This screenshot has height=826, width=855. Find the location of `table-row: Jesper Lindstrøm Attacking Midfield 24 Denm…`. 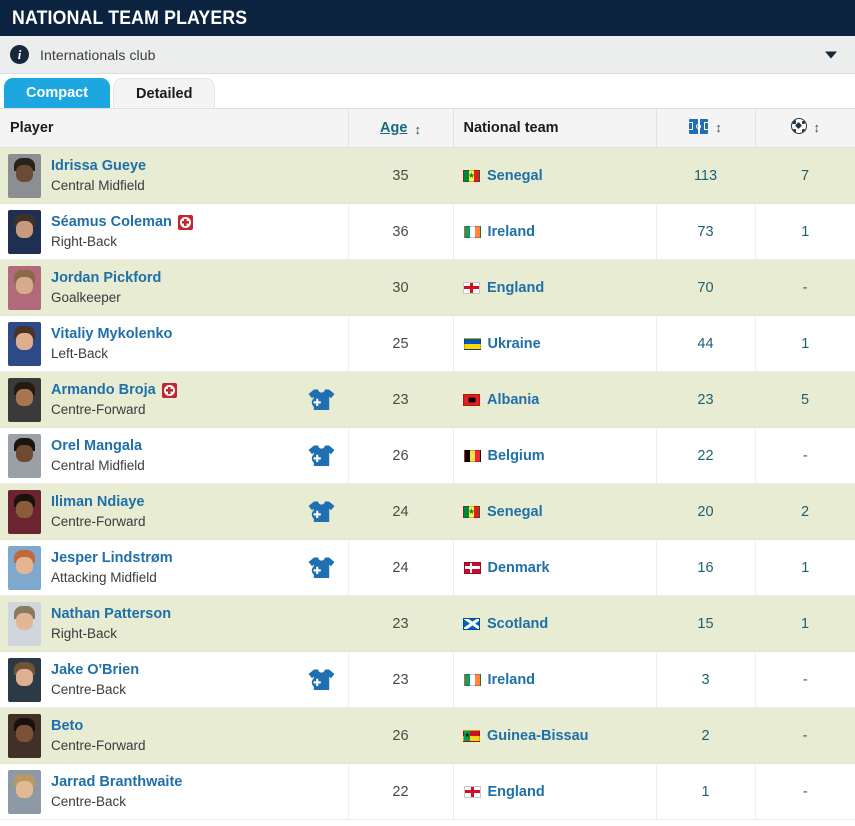

table-row: Jesper Lindstrøm Attacking Midfield 24 Denm… is located at coordinates (427, 567).